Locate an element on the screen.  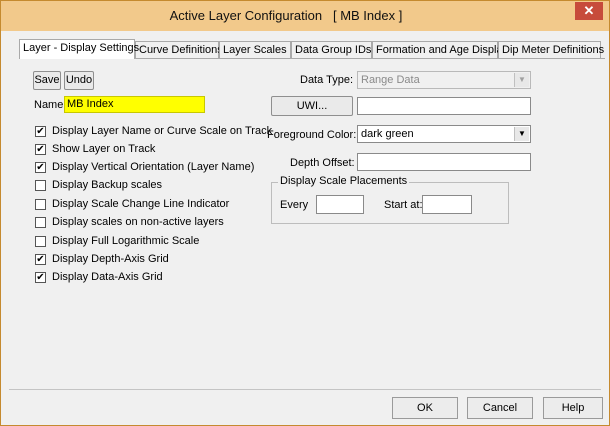
checkbox-non-active-scales: Display scales on non-active layers is located at coordinates (129, 223).